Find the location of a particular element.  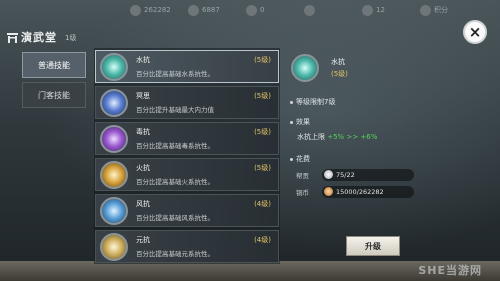

poison-resist-icon is located at coordinates (114, 139).